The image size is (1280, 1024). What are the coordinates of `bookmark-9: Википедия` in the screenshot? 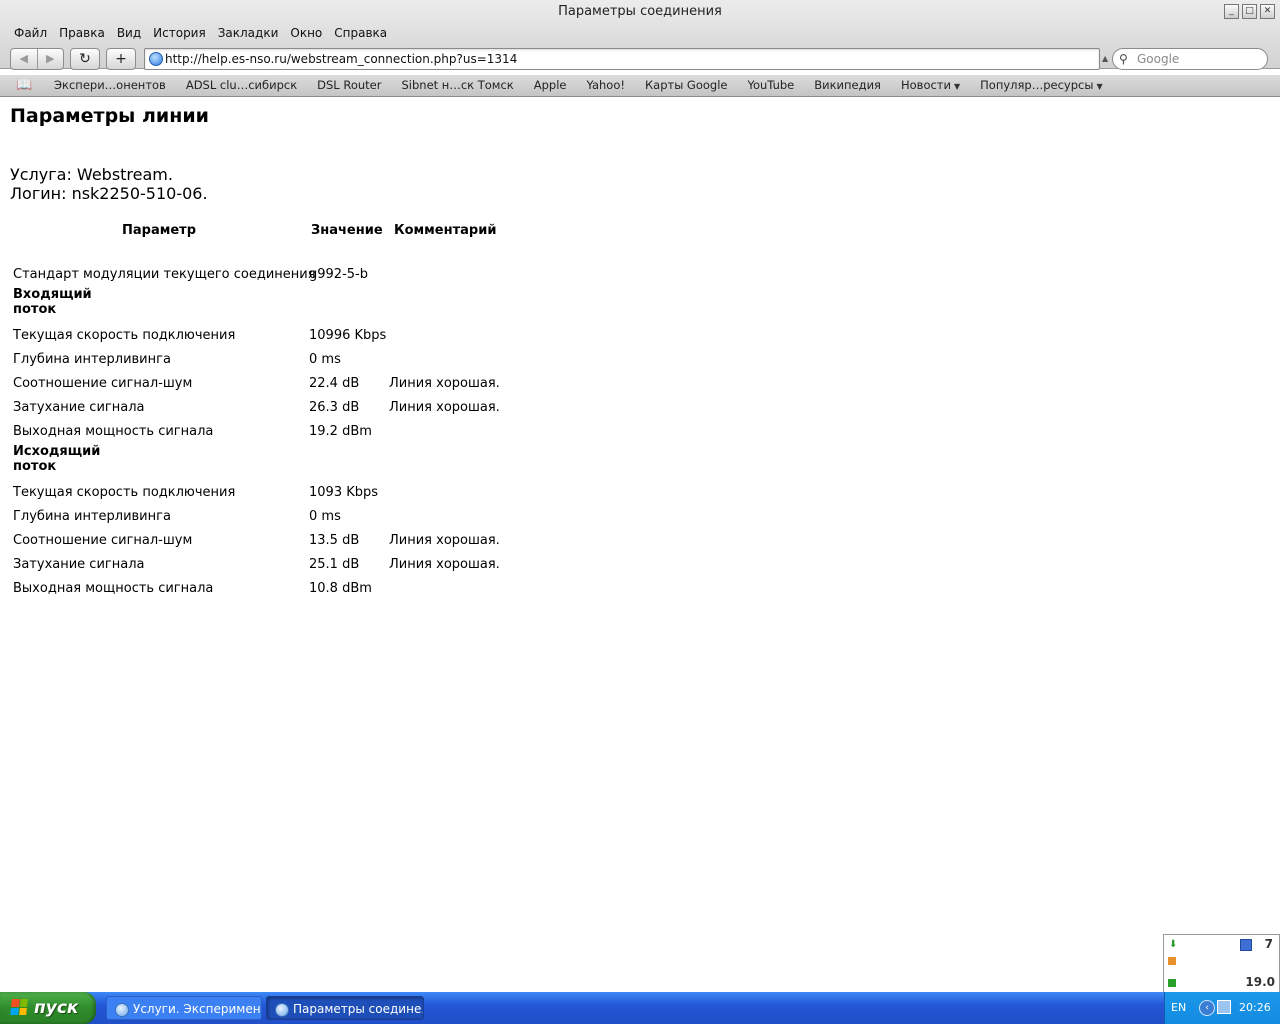 It's located at (847, 85).